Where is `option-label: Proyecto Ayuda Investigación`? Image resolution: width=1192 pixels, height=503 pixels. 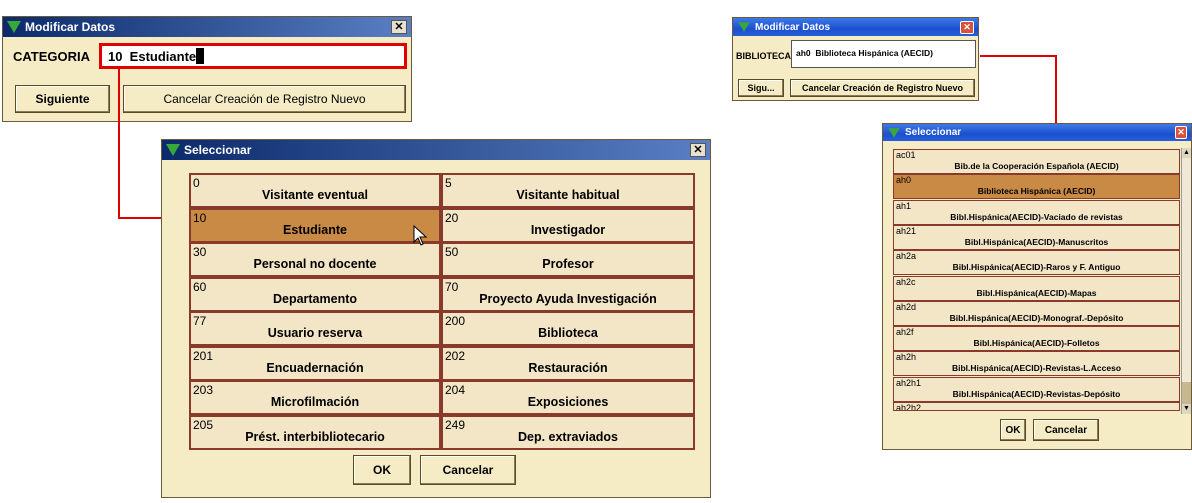 option-label: Proyecto Ayuda Investigación is located at coordinates (568, 298).